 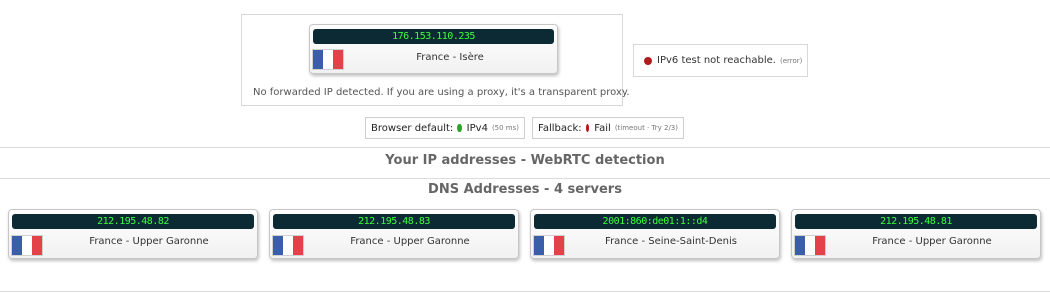 I want to click on ipv6-status-box: IPv6 test not reachable. (error), so click(x=720, y=60).